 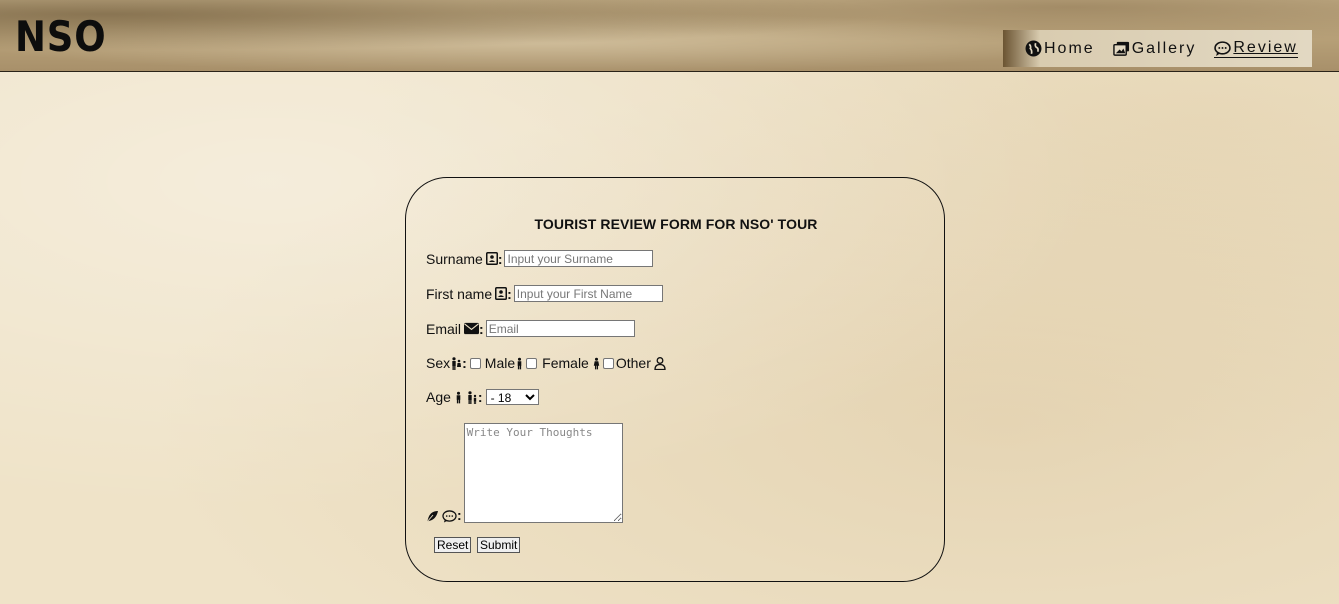 I want to click on female-icon, so click(x=596, y=363).